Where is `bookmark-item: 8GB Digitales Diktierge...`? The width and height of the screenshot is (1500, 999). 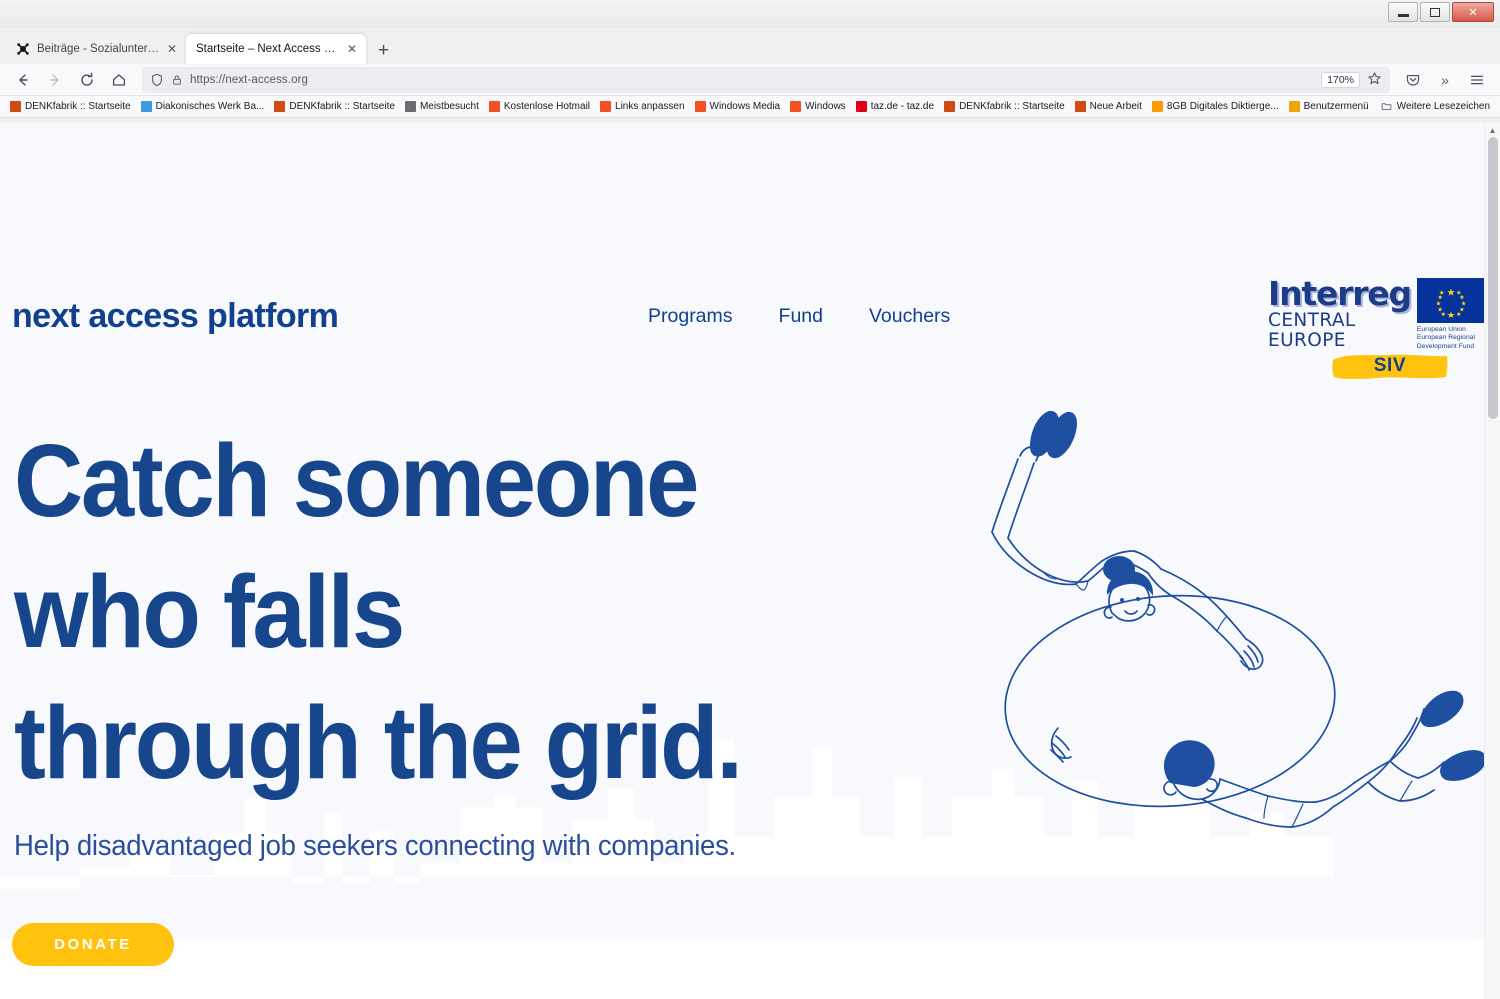
bookmark-item: 8GB Digitales Diktierge... is located at coordinates (1216, 107).